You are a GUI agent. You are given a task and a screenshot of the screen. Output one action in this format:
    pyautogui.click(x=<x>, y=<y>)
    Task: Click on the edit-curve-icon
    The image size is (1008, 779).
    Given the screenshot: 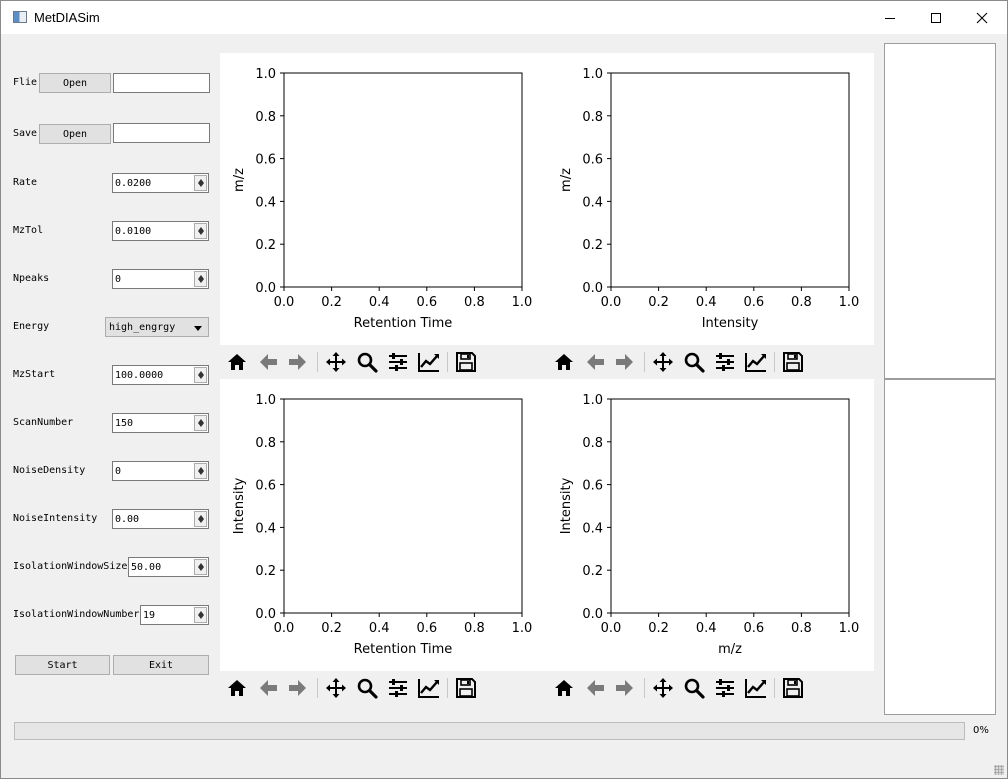 What is the action you would take?
    pyautogui.click(x=428, y=688)
    